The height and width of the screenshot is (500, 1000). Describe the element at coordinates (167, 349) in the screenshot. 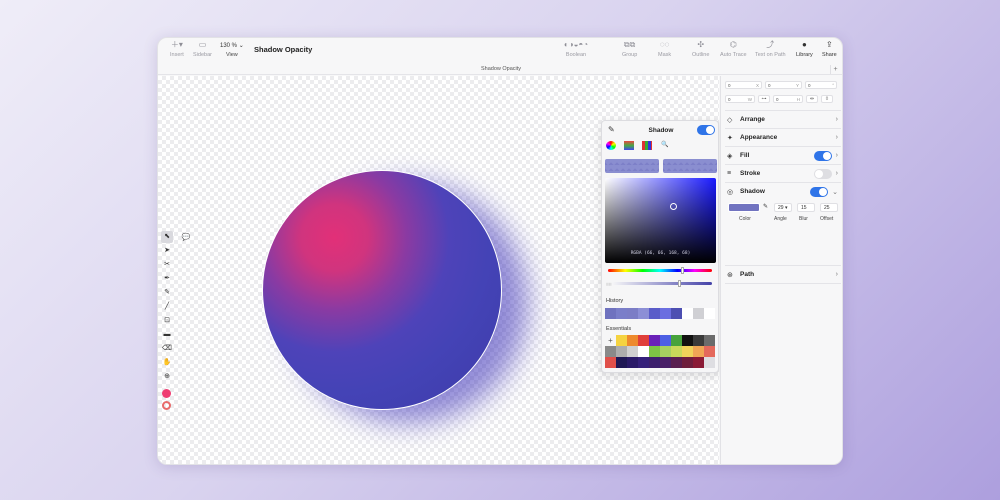

I see `eraser-tool-icon: ⌫` at that location.